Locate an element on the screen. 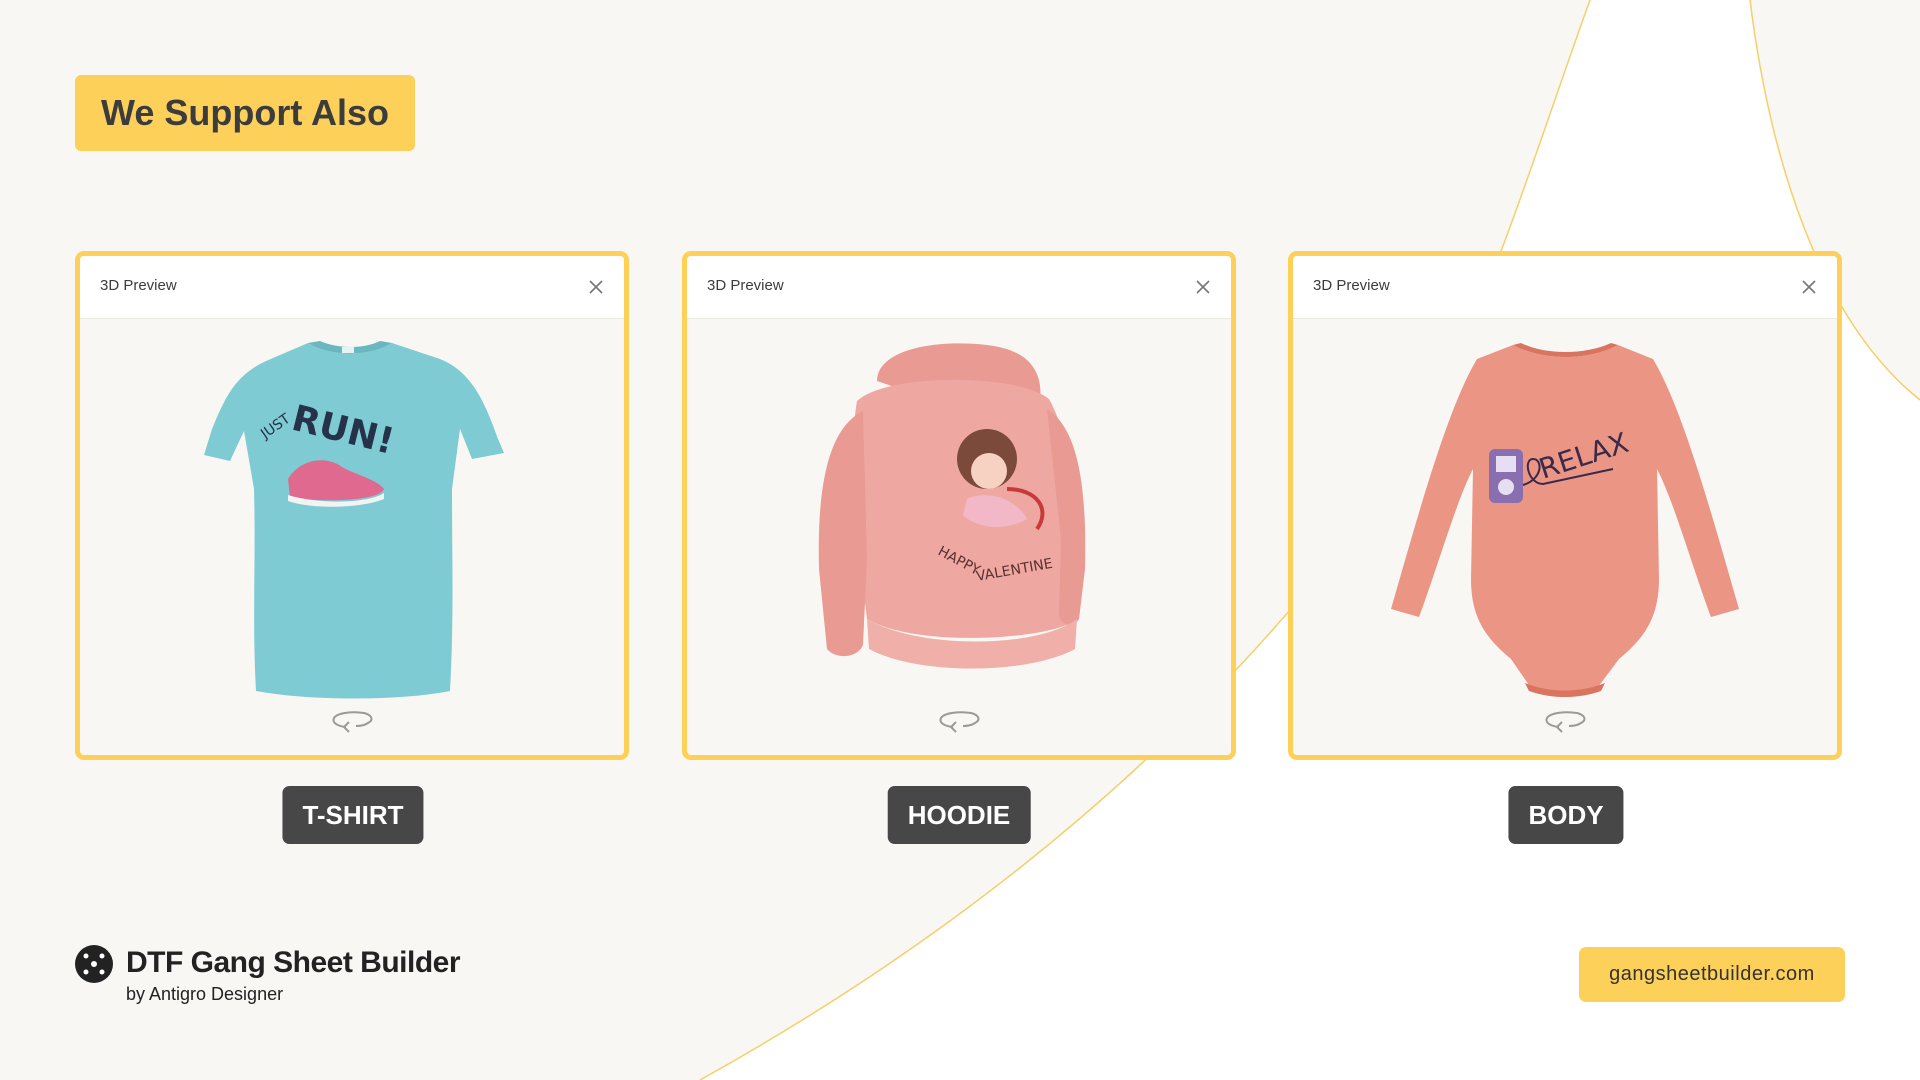  product-label-tshirt: T-SHIRT is located at coordinates (353, 815).